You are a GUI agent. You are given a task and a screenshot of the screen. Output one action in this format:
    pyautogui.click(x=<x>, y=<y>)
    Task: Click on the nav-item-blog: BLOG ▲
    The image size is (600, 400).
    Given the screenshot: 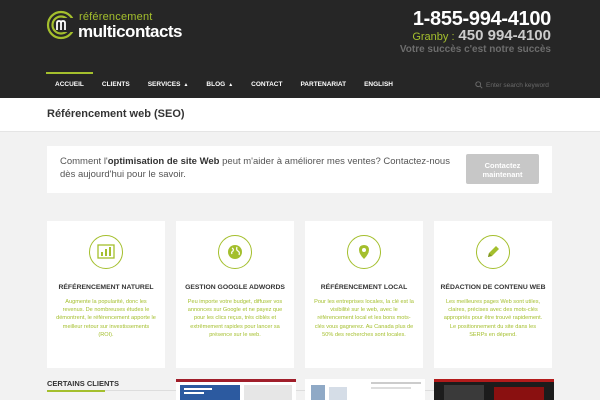 What is the action you would take?
    pyautogui.click(x=219, y=85)
    